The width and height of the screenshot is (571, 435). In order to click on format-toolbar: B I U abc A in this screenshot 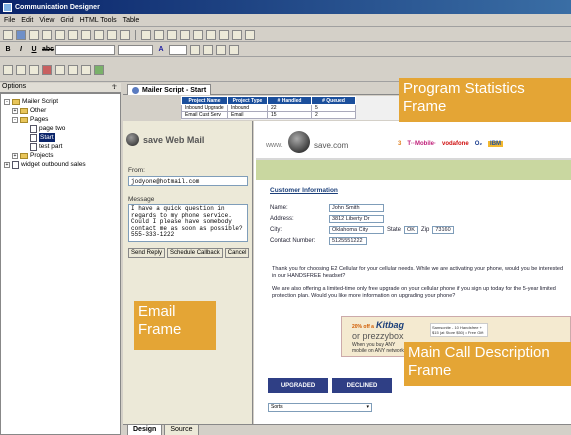, I will do `click(285, 50)`.